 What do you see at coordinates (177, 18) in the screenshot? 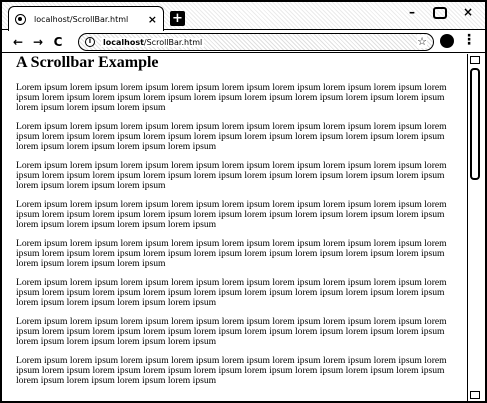
I see `new-tab-button: +` at bounding box center [177, 18].